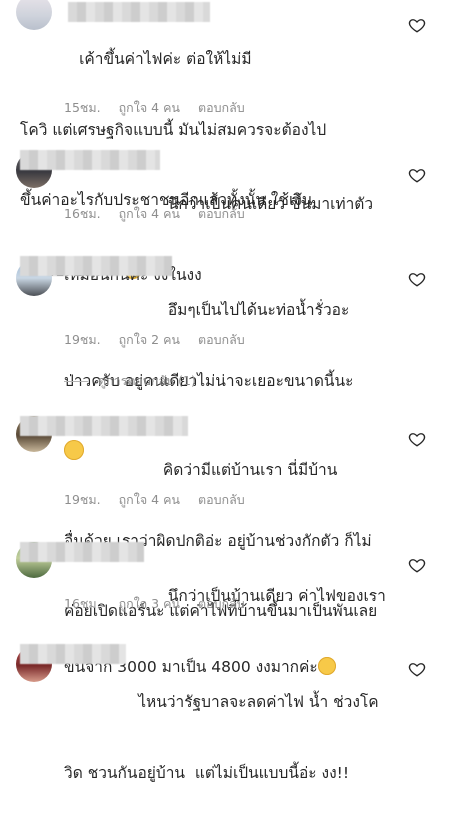 This screenshot has width=450, height=832. Describe the element at coordinates (149, 340) in the screenshot. I see `comment-likes: ถูกใจ 2 คน` at that location.